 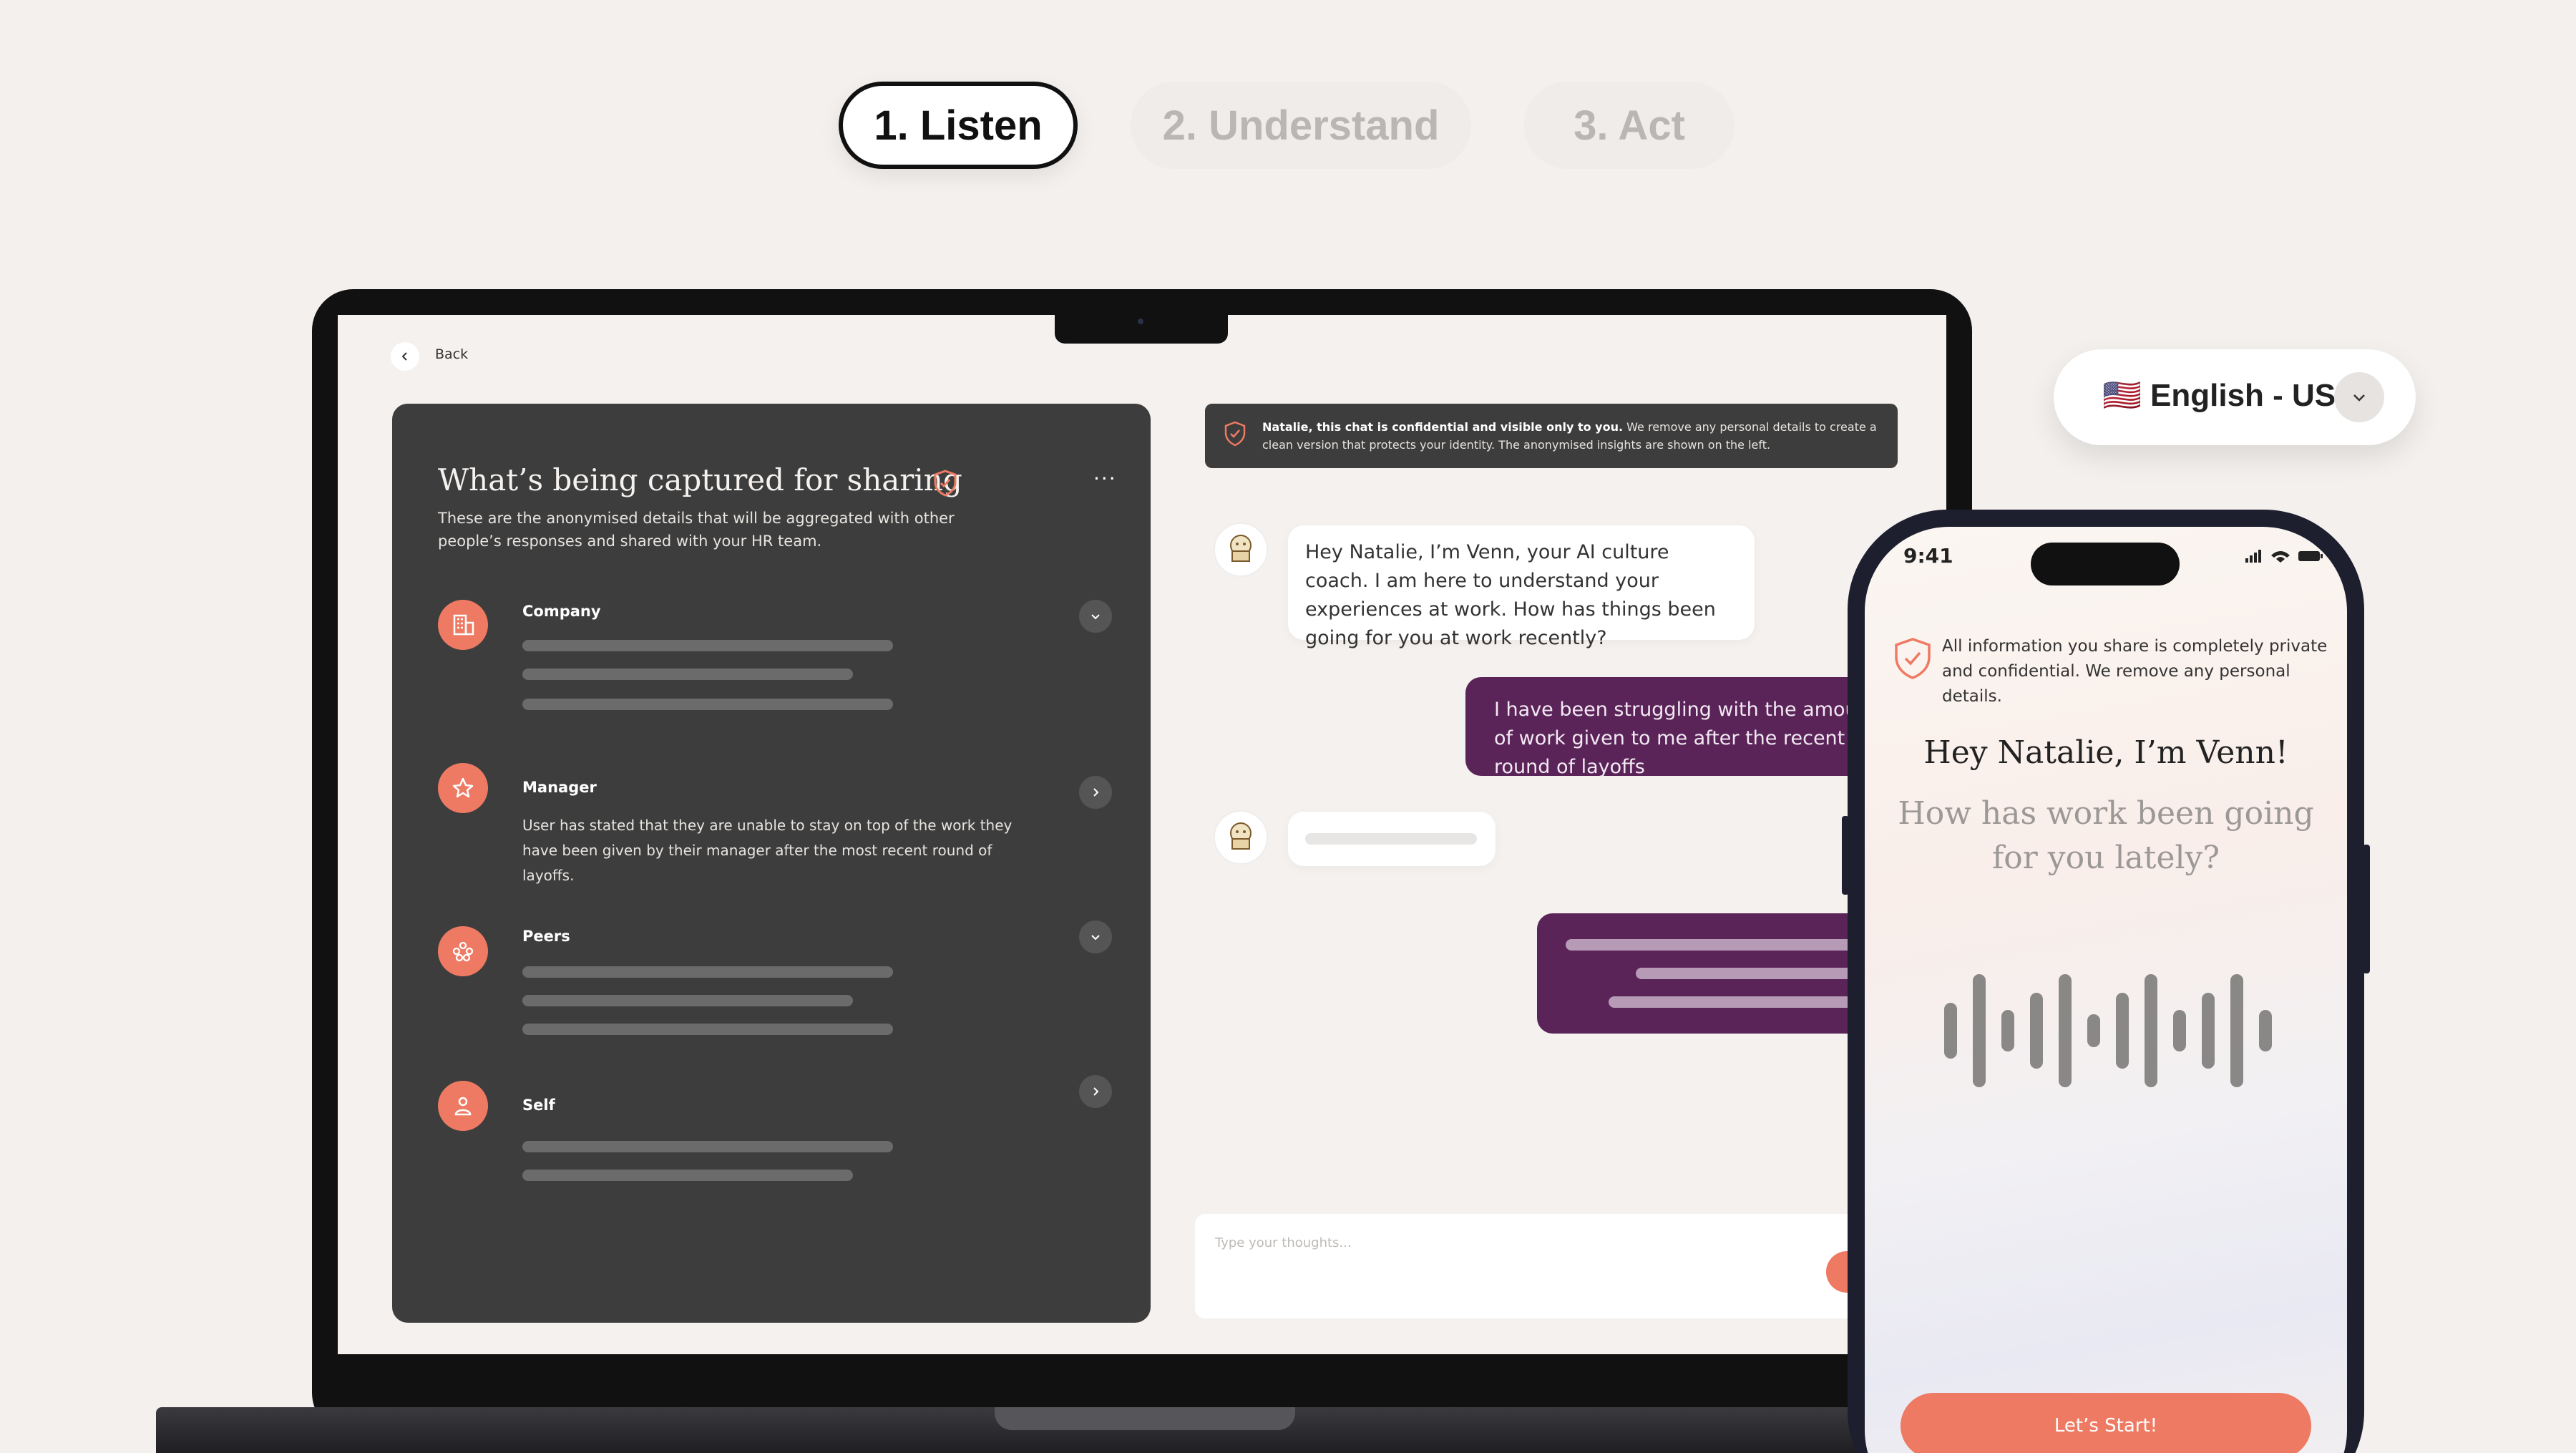 I want to click on category-label-company: Company, so click(x=561, y=611).